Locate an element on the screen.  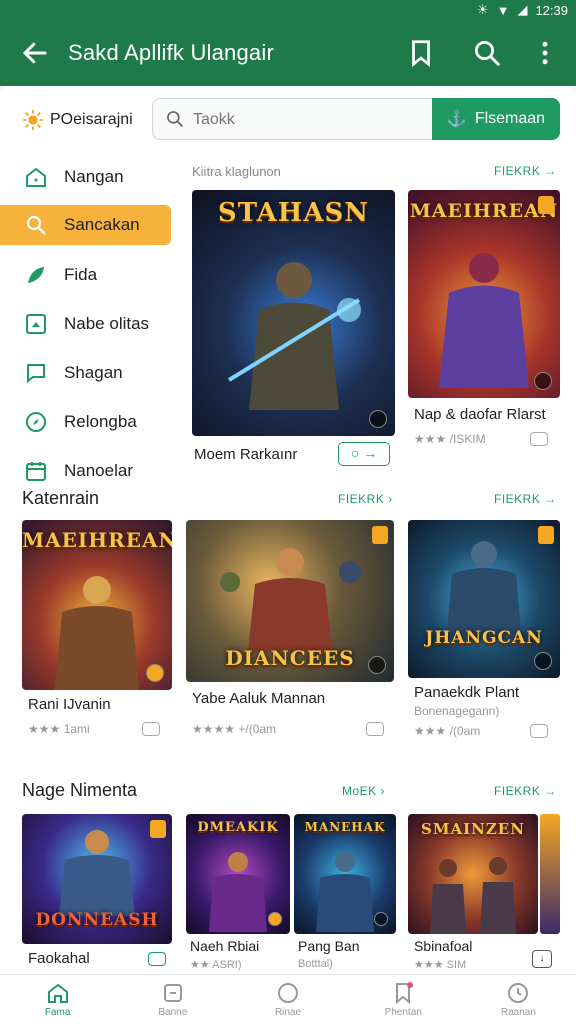
app-bar: Sakd Apllifk Ulangair is located at coordinates (288, 53).